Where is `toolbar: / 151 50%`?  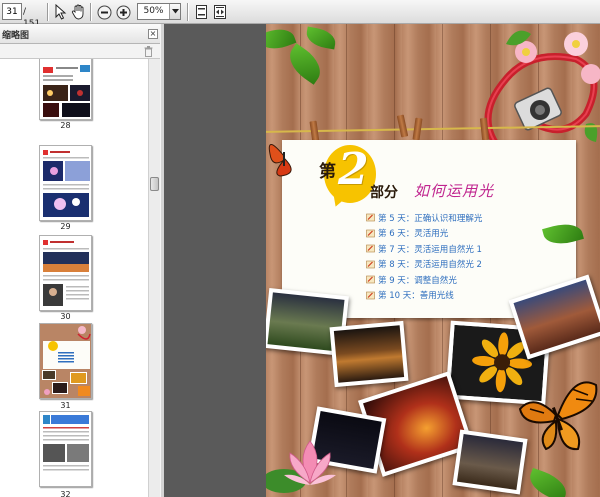
toolbar: / 151 50% is located at coordinates (300, 14).